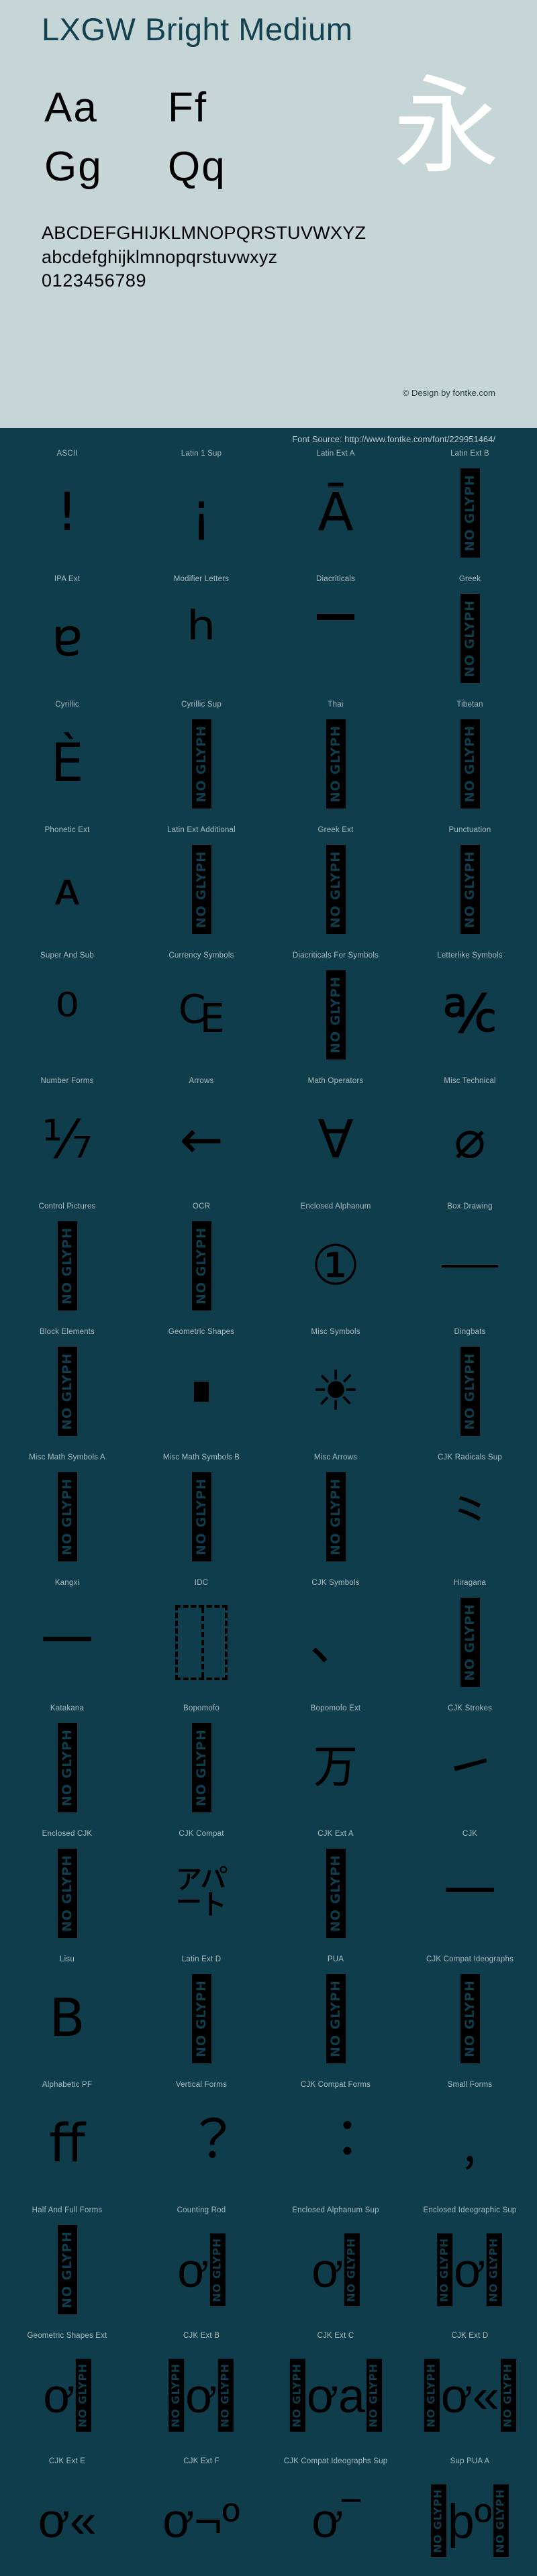  Describe the element at coordinates (335, 1007) in the screenshot. I see `unicode-block-cell: Diacriticals For Symbols NO GLYPH` at that location.